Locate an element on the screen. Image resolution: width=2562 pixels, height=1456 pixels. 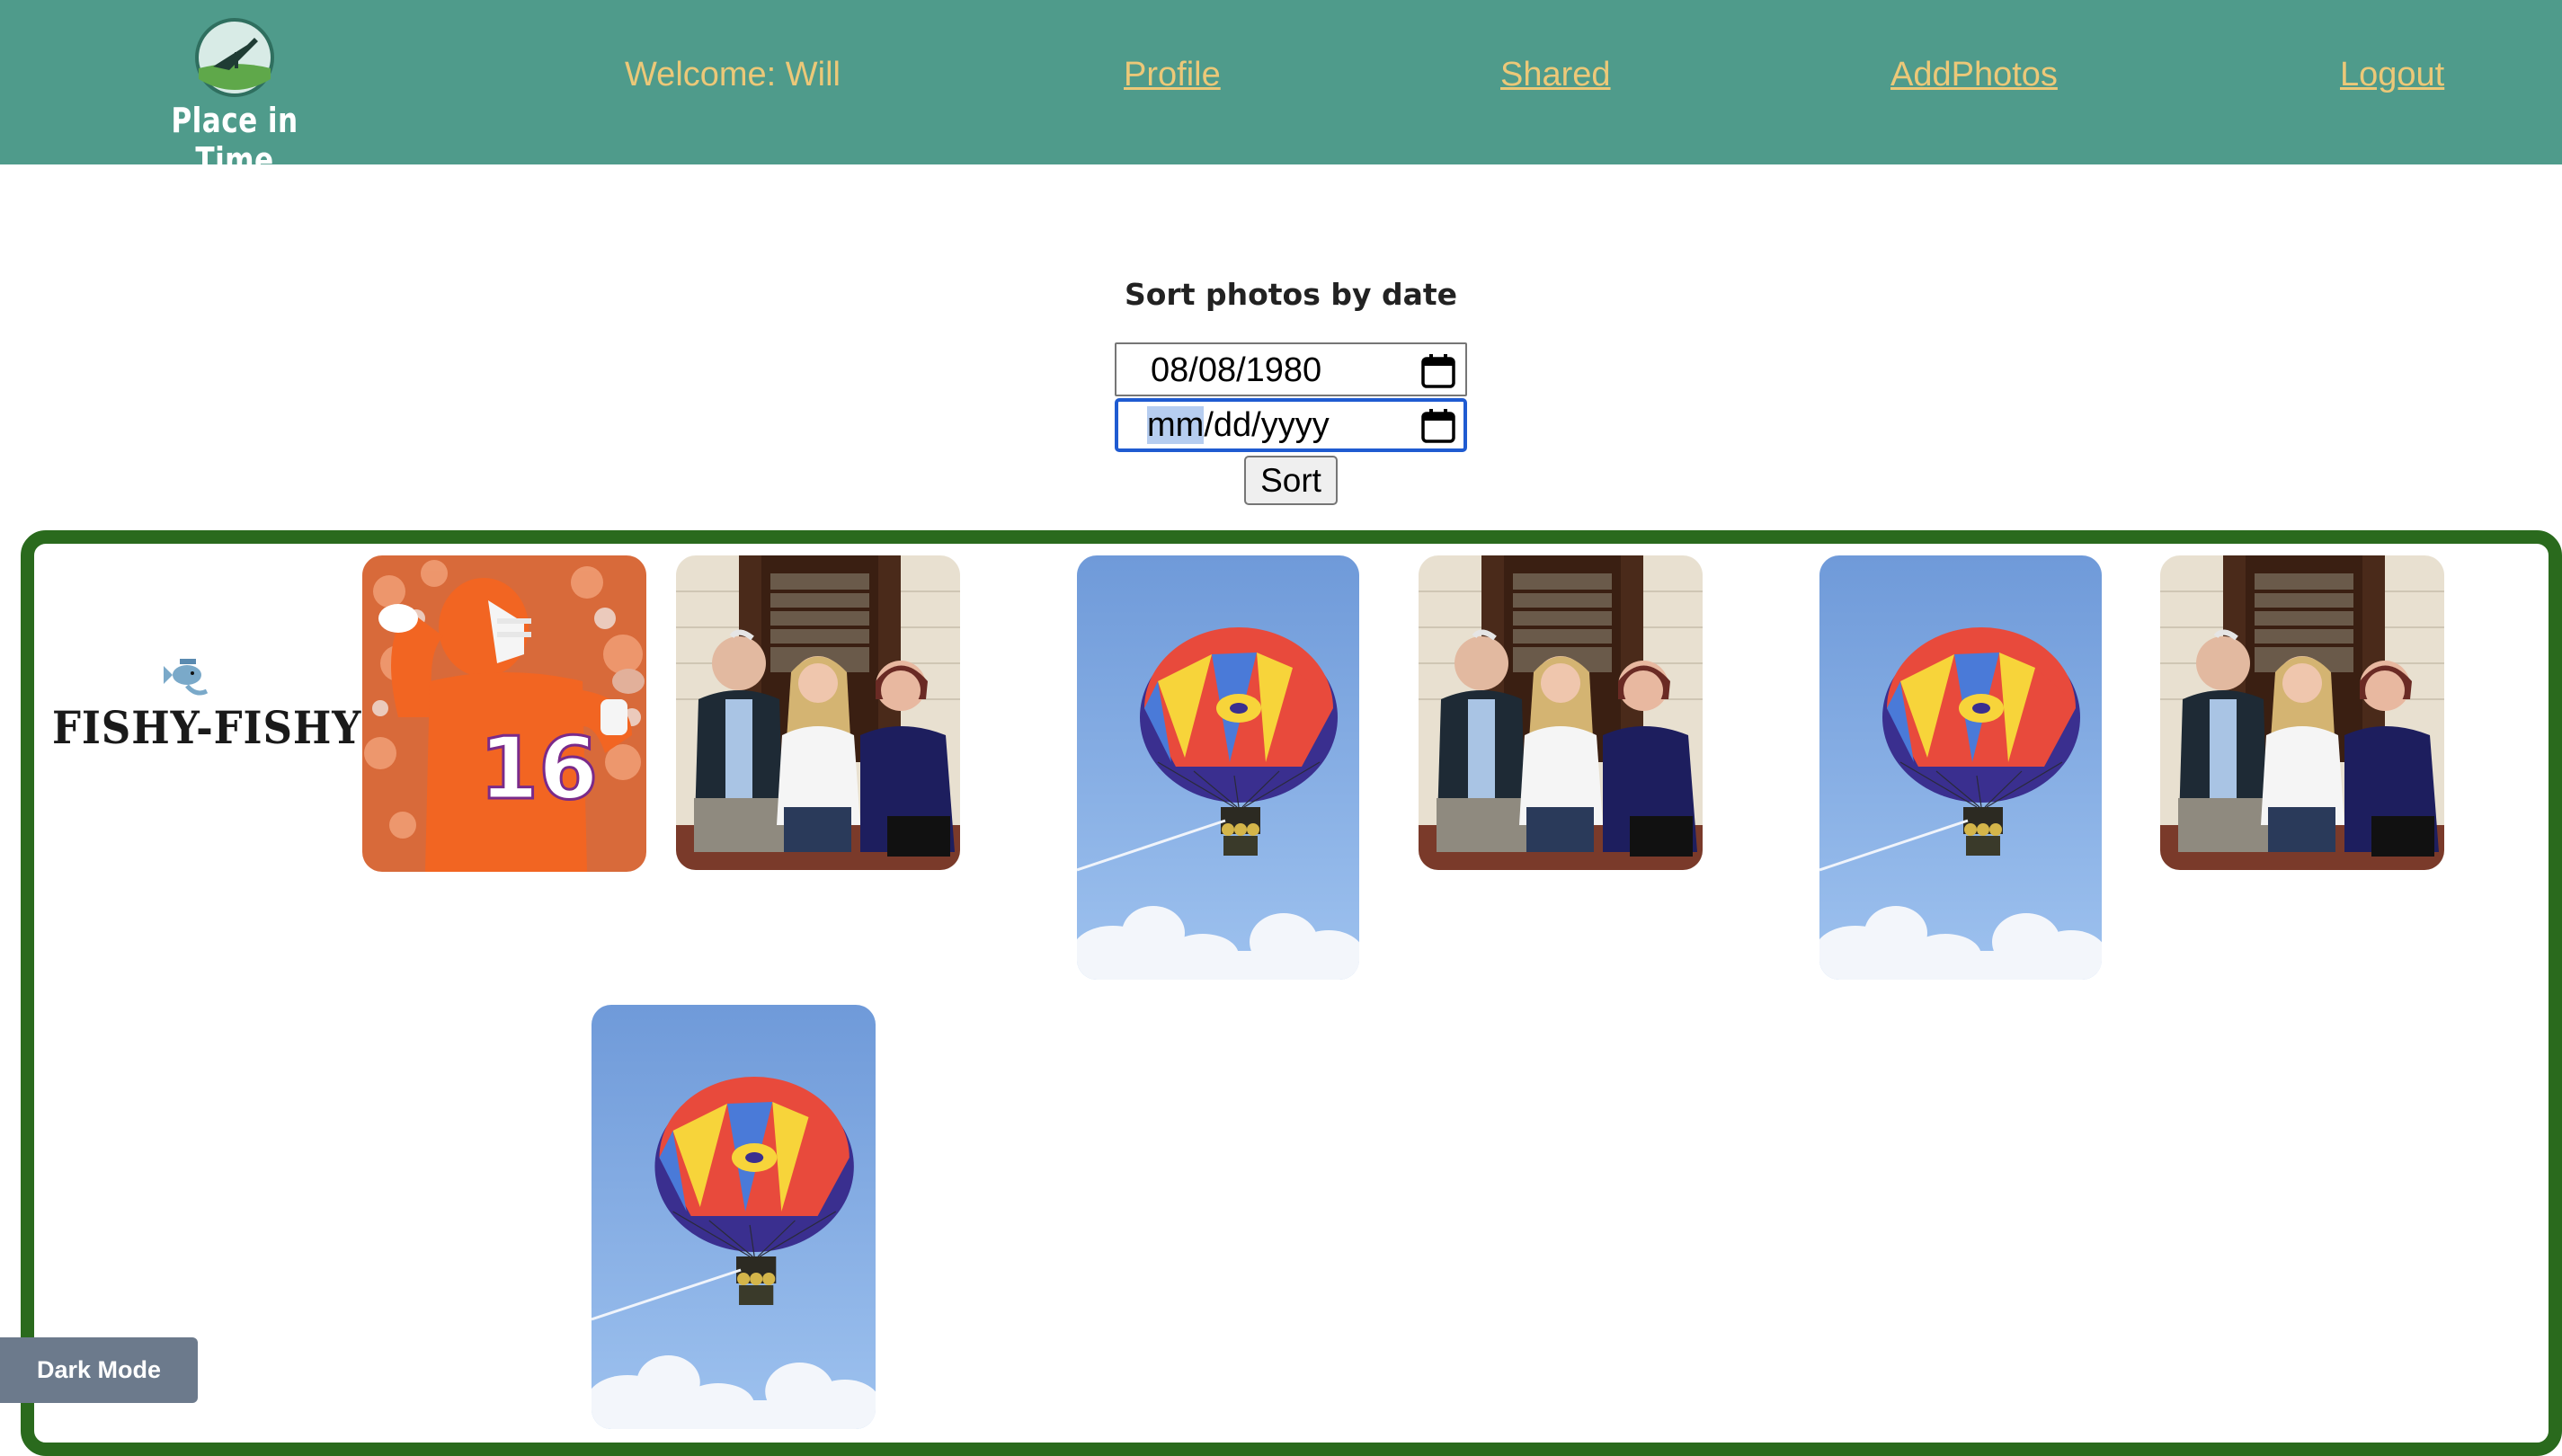
nav-link-profile: Profile is located at coordinates (1172, 75).